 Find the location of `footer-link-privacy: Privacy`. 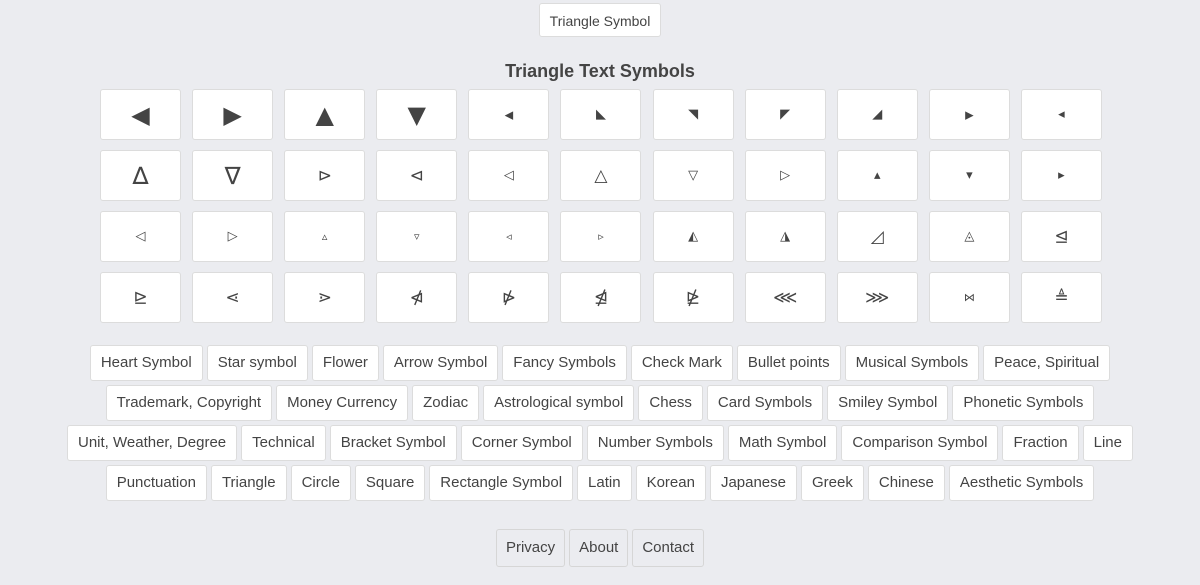

footer-link-privacy: Privacy is located at coordinates (530, 548).